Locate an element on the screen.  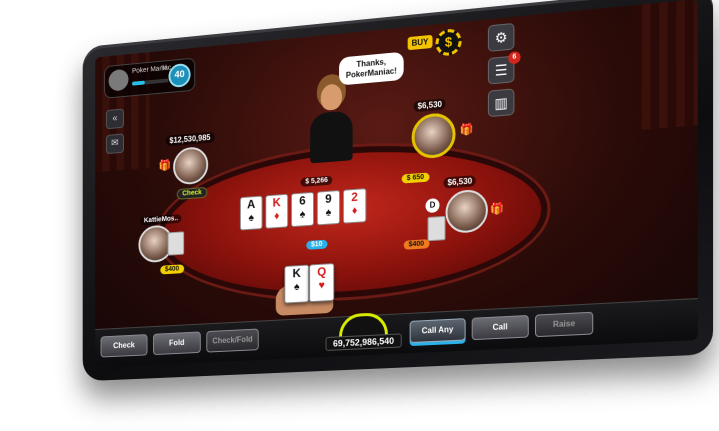
board-card: K ♦ is located at coordinates (277, 211).